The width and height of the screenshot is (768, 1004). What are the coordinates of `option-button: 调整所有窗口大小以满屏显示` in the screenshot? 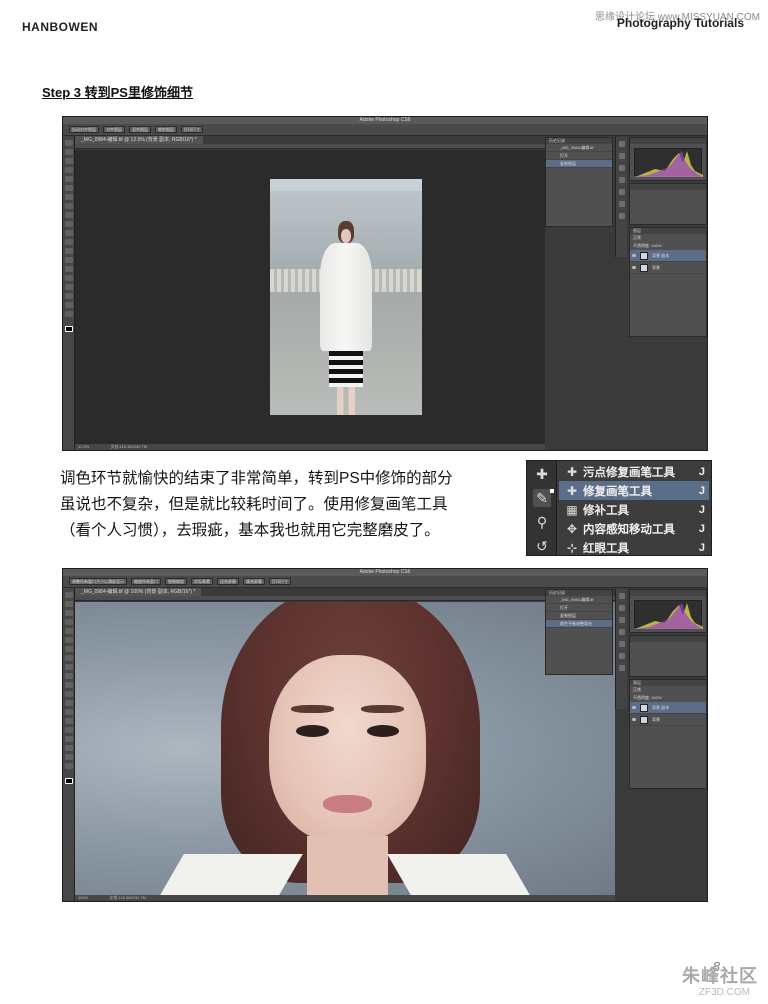 It's located at (98, 581).